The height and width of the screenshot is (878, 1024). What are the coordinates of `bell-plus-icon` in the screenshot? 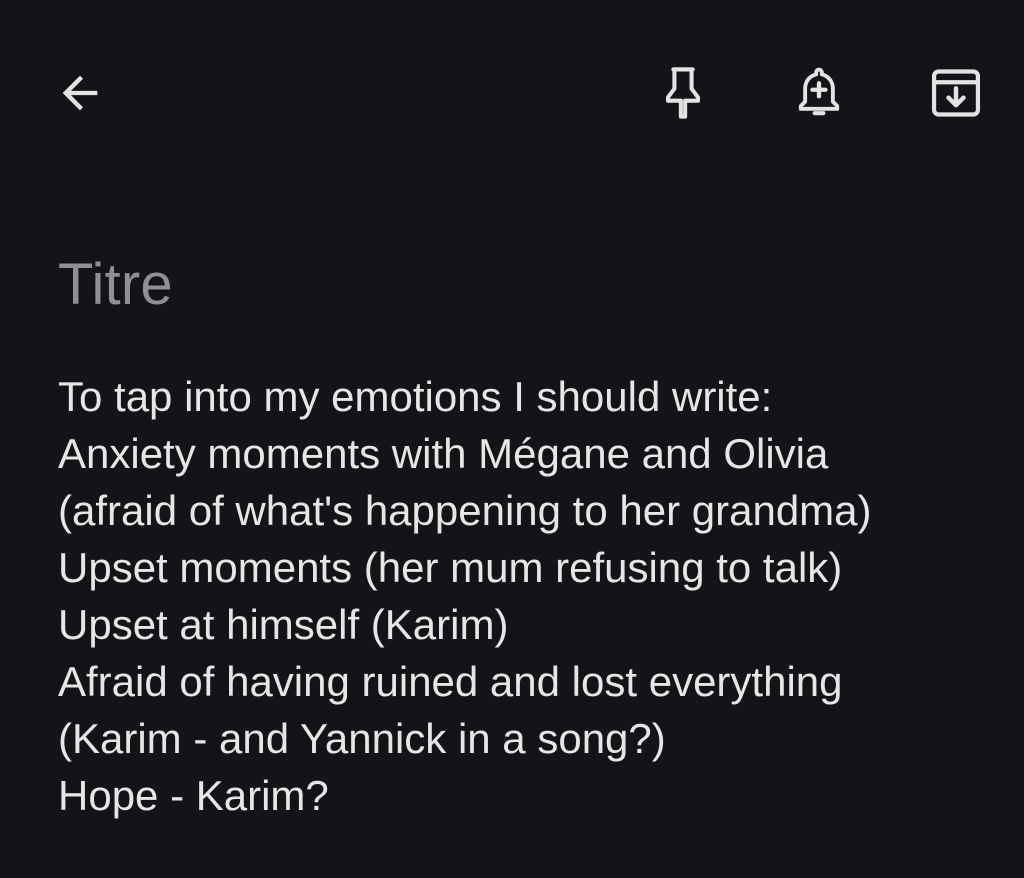 It's located at (819, 91).